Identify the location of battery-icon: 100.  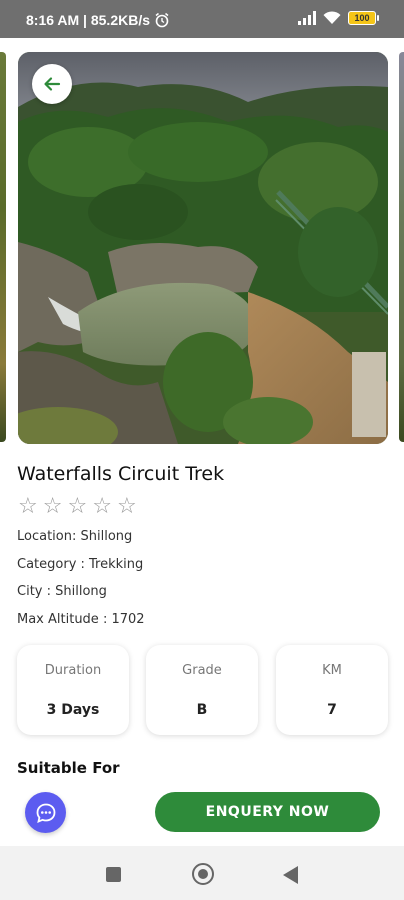
(363, 18).